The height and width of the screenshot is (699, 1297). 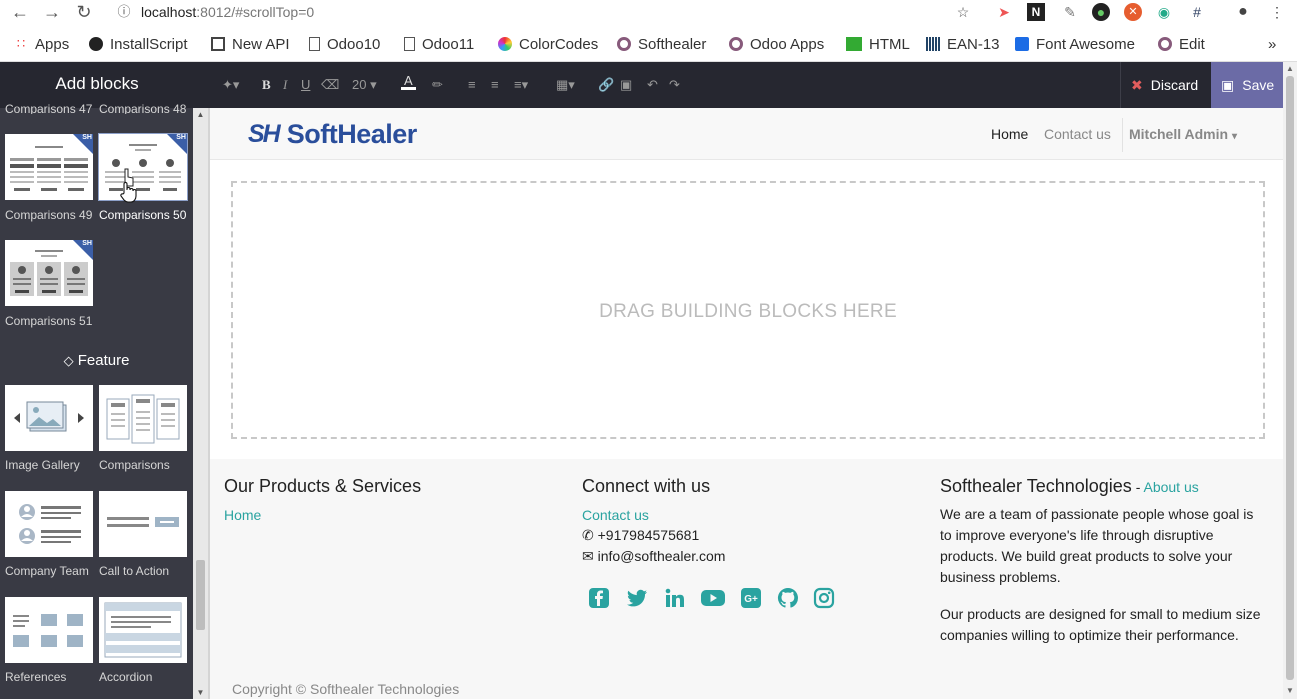 I want to click on diamond-icon: ◇, so click(x=68, y=360).